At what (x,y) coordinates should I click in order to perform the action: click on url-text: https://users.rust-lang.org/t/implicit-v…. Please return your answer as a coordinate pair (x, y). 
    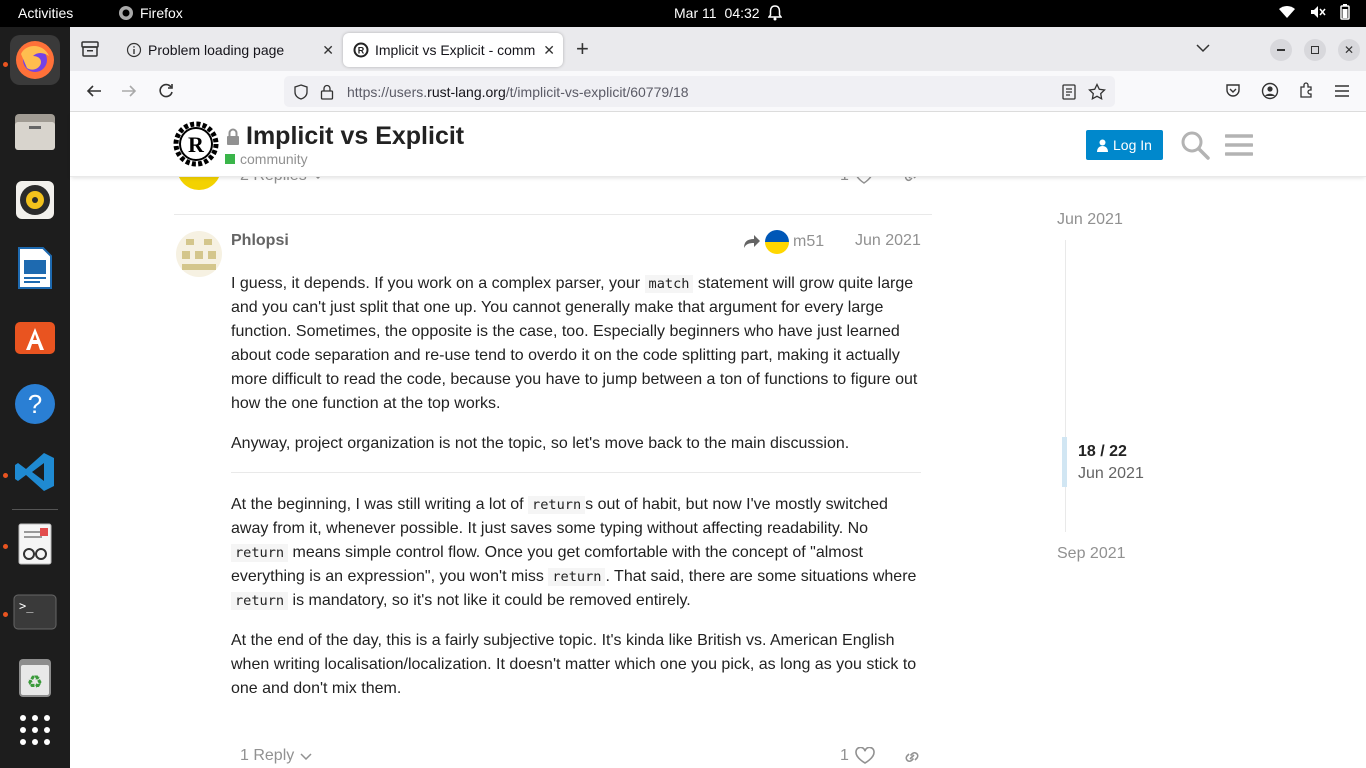
    Looking at the image, I should click on (518, 91).